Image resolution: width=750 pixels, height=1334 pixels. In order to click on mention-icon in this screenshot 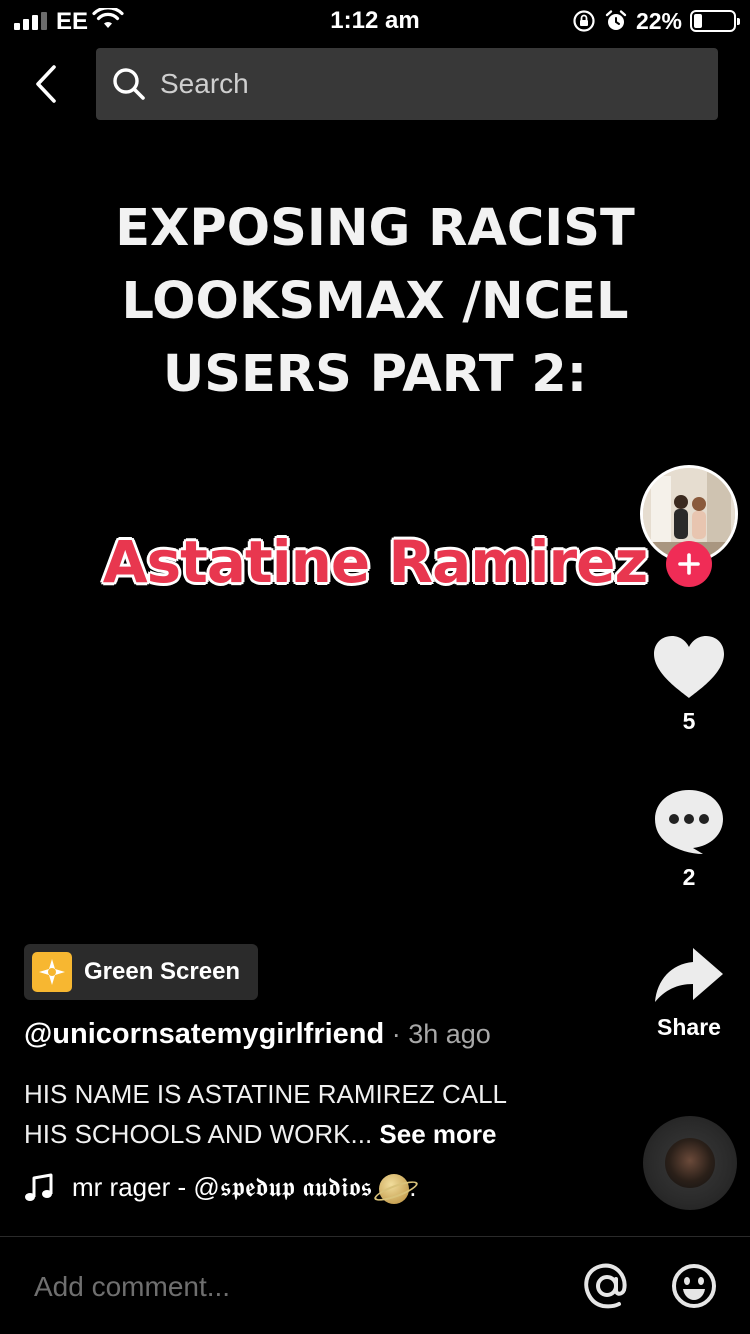, I will do `click(607, 1286)`.